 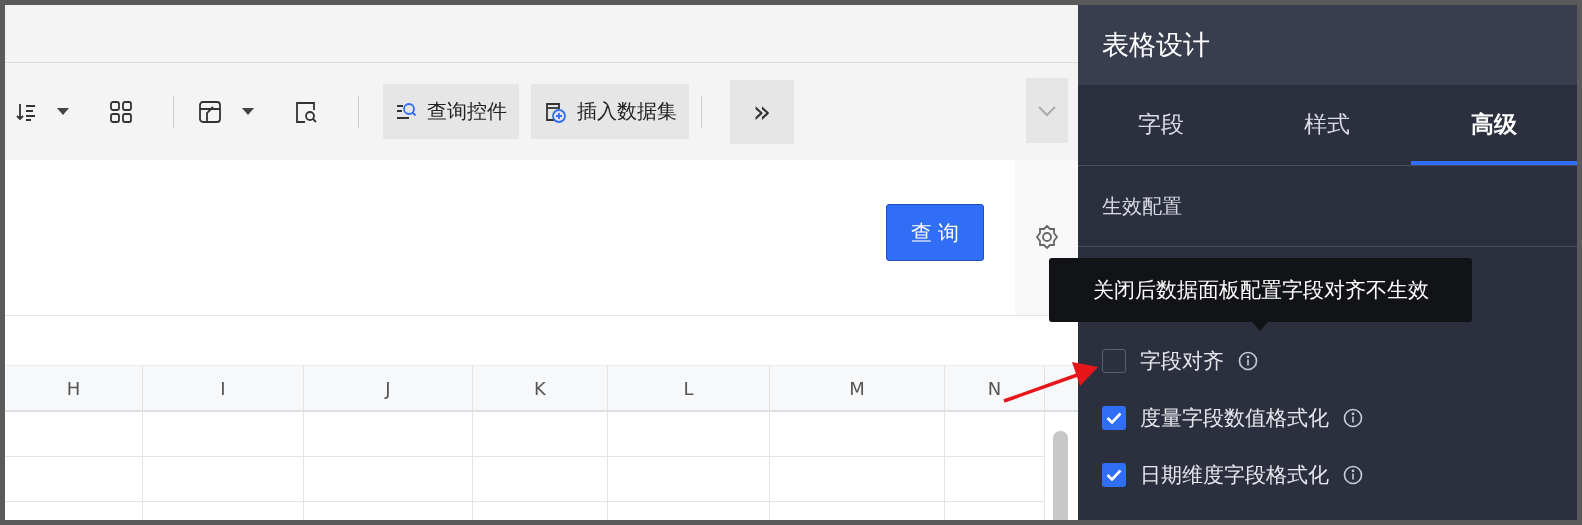 I want to click on settings-icon, so click(x=1046, y=237).